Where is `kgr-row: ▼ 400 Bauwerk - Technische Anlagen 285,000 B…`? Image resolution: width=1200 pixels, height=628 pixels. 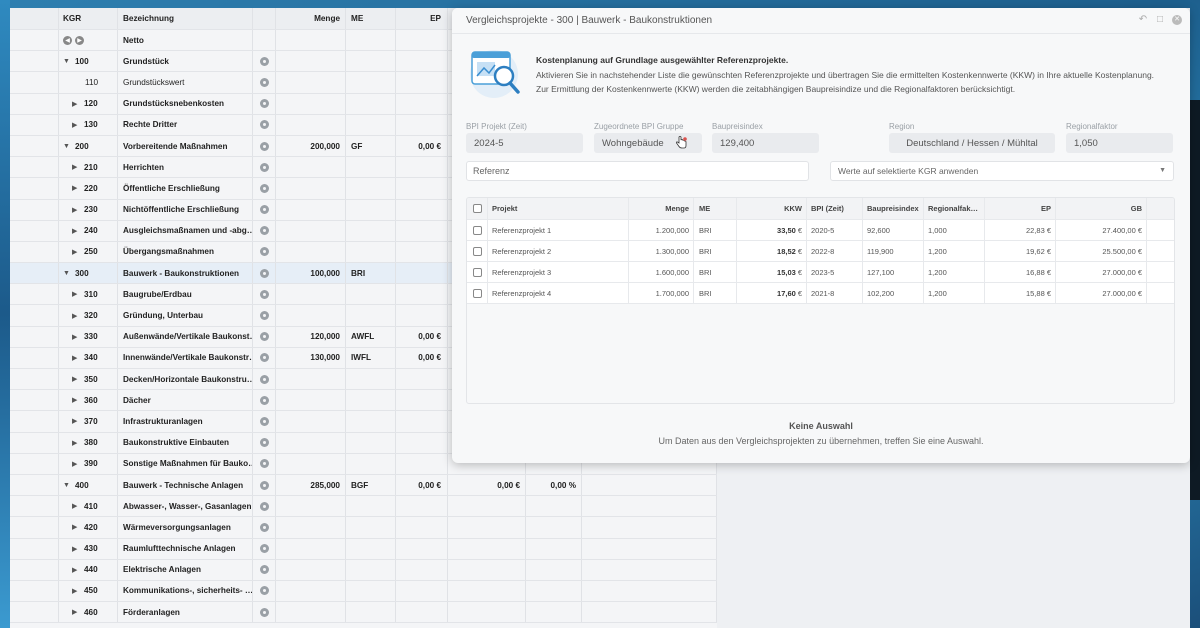 kgr-row: ▼ 400 Bauwerk - Technische Anlagen 285,000 B… is located at coordinates (363, 485).